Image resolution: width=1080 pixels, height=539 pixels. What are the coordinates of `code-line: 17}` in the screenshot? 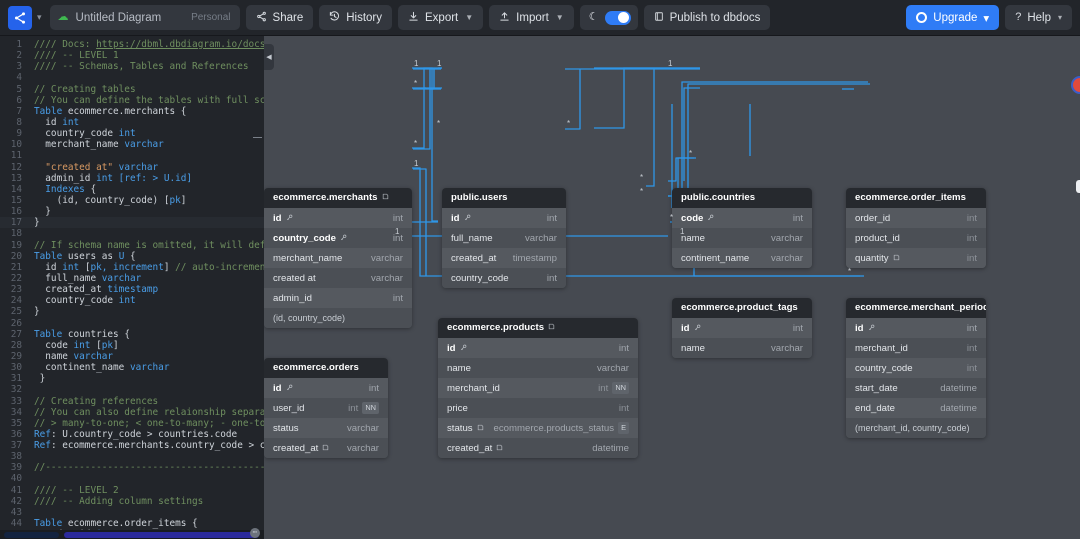 It's located at (132, 223).